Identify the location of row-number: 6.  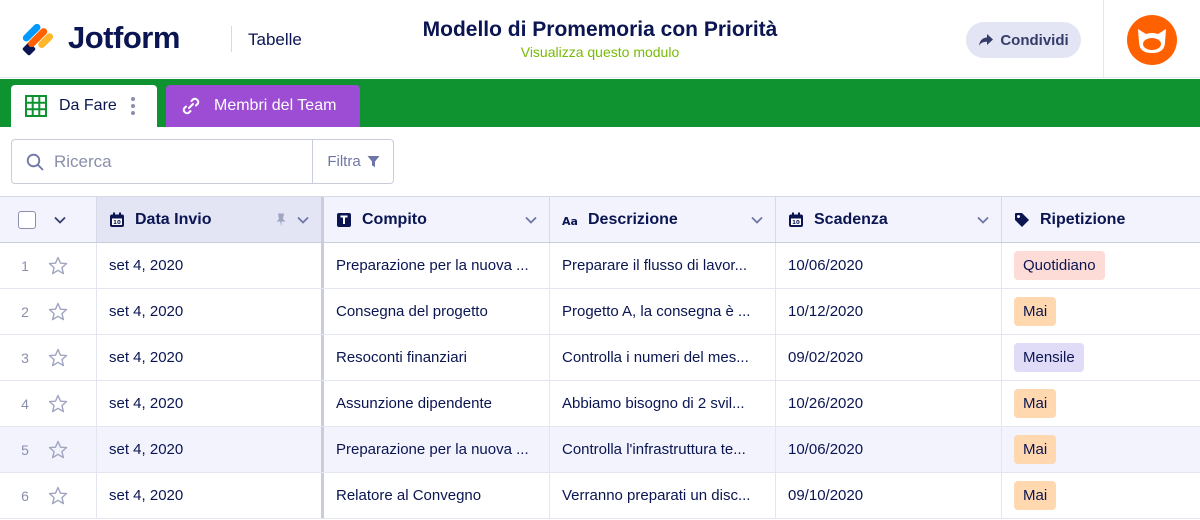
(25, 495).